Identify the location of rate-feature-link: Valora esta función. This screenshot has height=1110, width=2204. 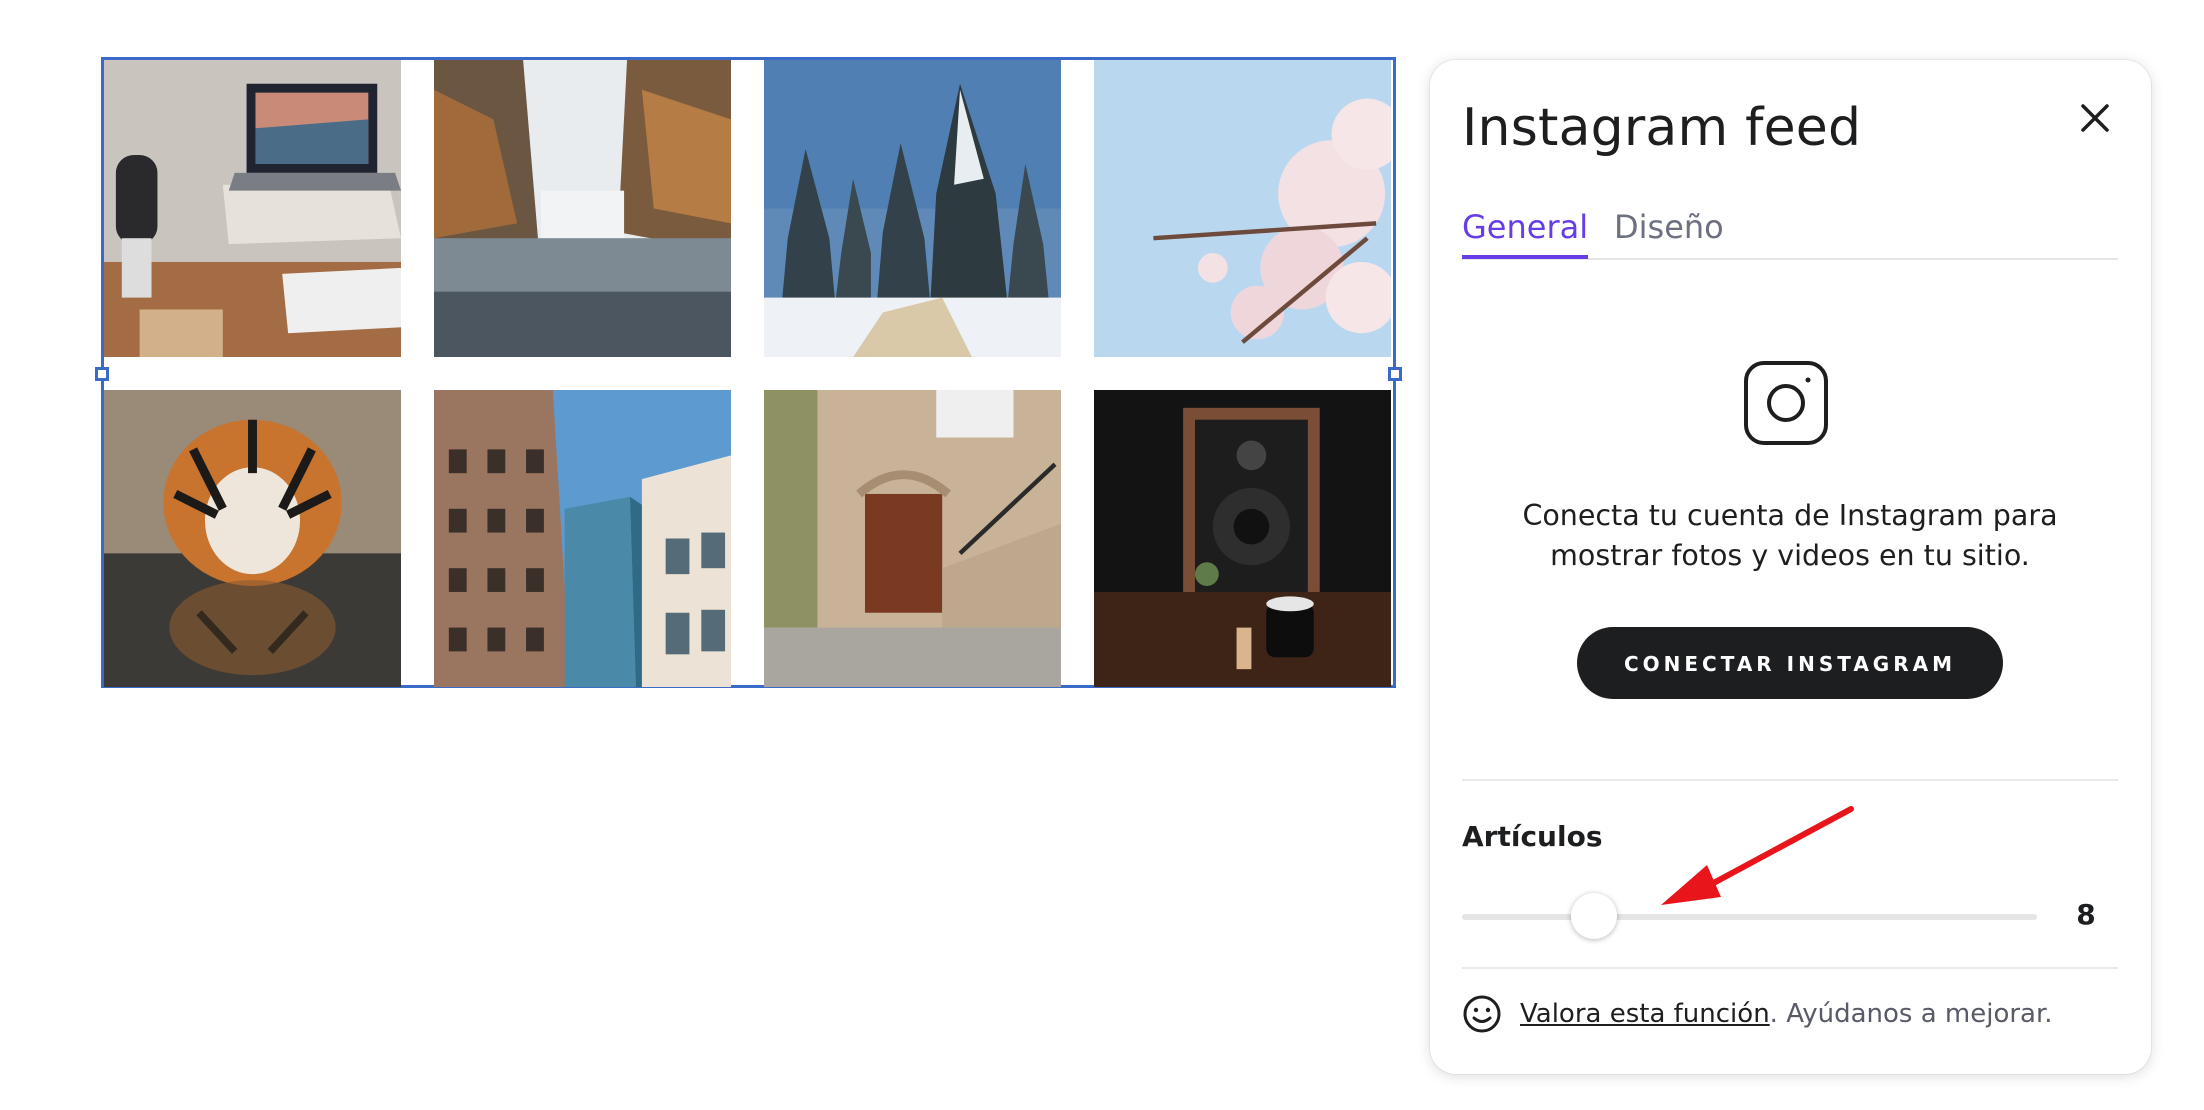
(1645, 1014).